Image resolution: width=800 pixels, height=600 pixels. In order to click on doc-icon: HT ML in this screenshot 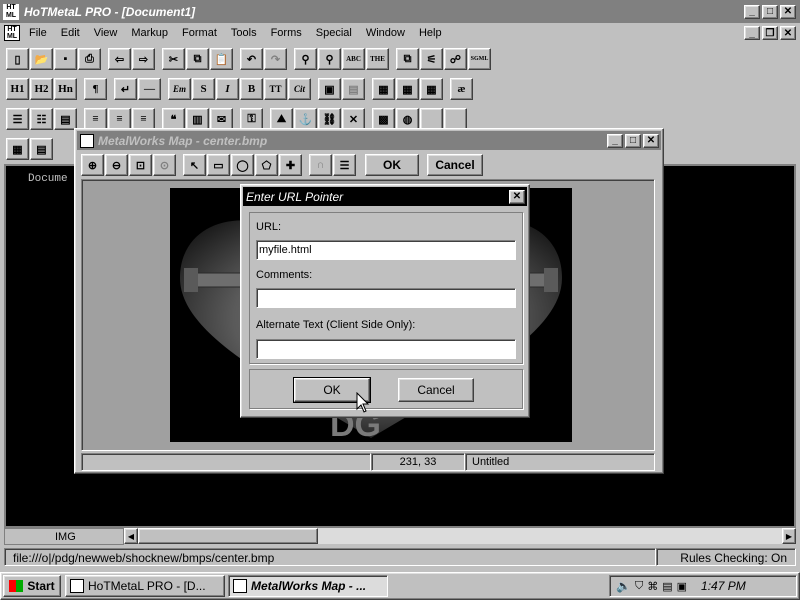, I will do `click(12, 33)`.